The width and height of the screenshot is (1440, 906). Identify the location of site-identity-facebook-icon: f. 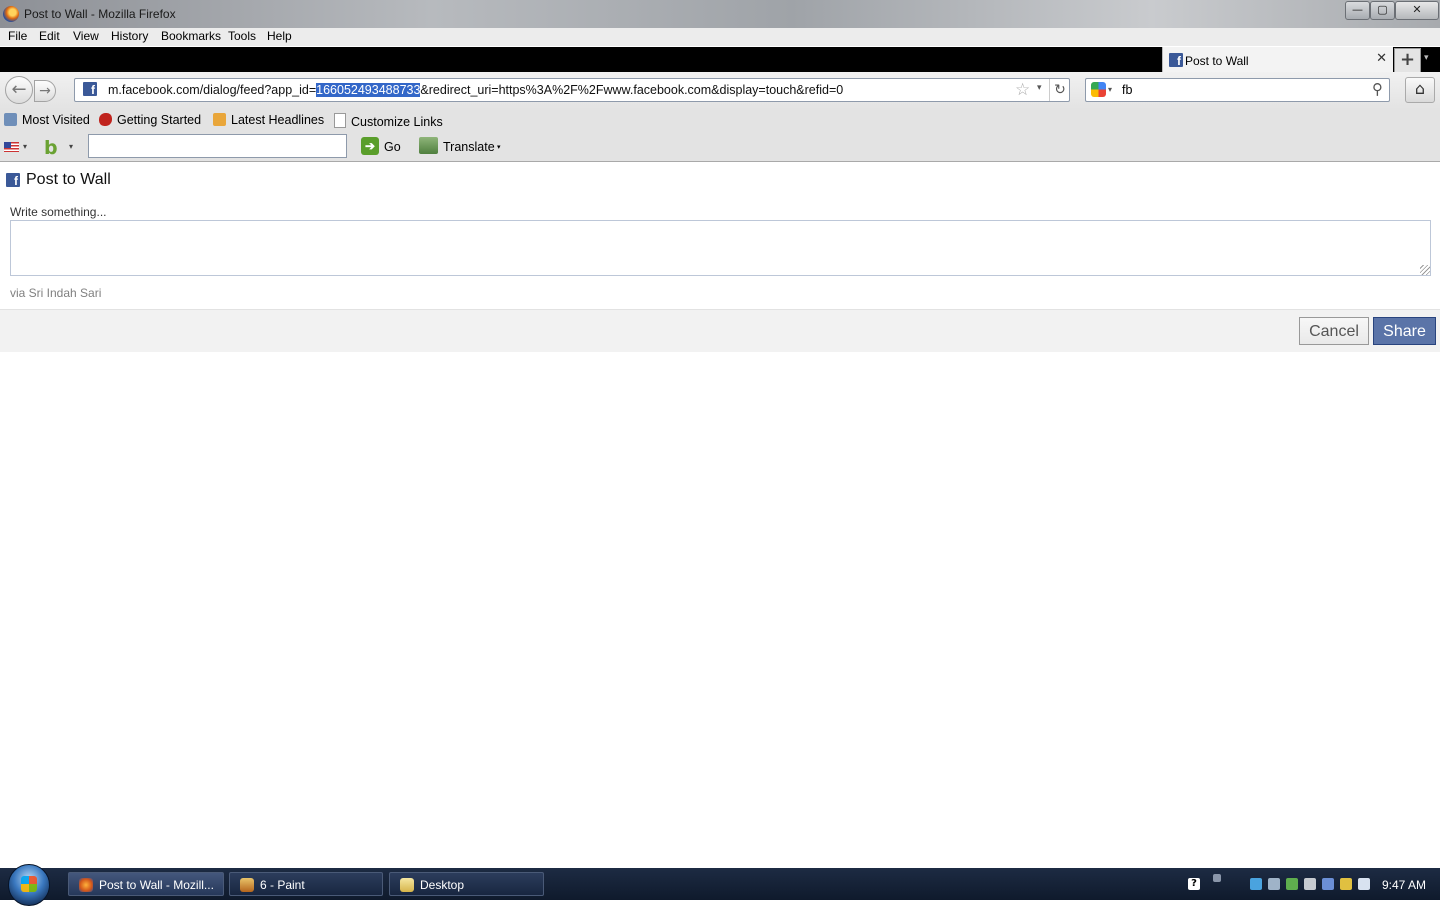
(90, 89).